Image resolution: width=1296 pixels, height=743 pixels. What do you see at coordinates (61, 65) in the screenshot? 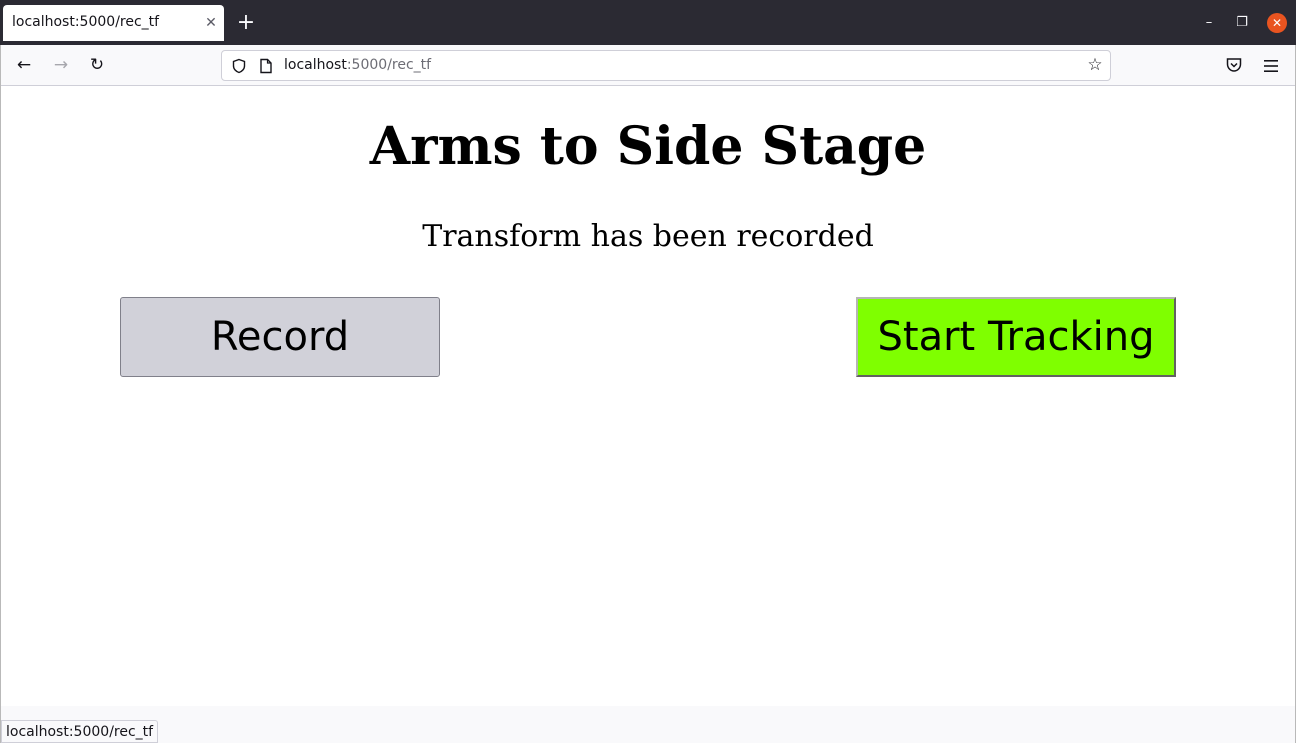
I see `arrow-right-icon: →` at bounding box center [61, 65].